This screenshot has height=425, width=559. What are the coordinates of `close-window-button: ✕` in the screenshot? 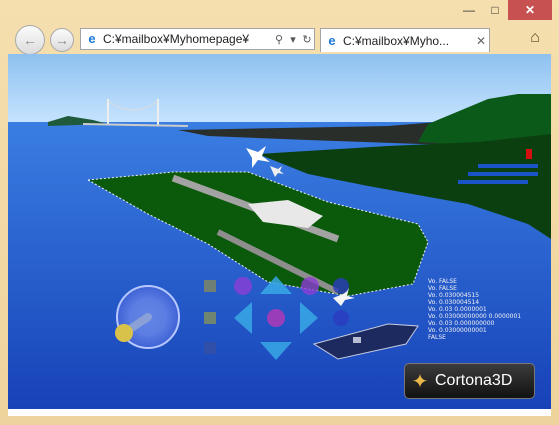 It's located at (530, 10).